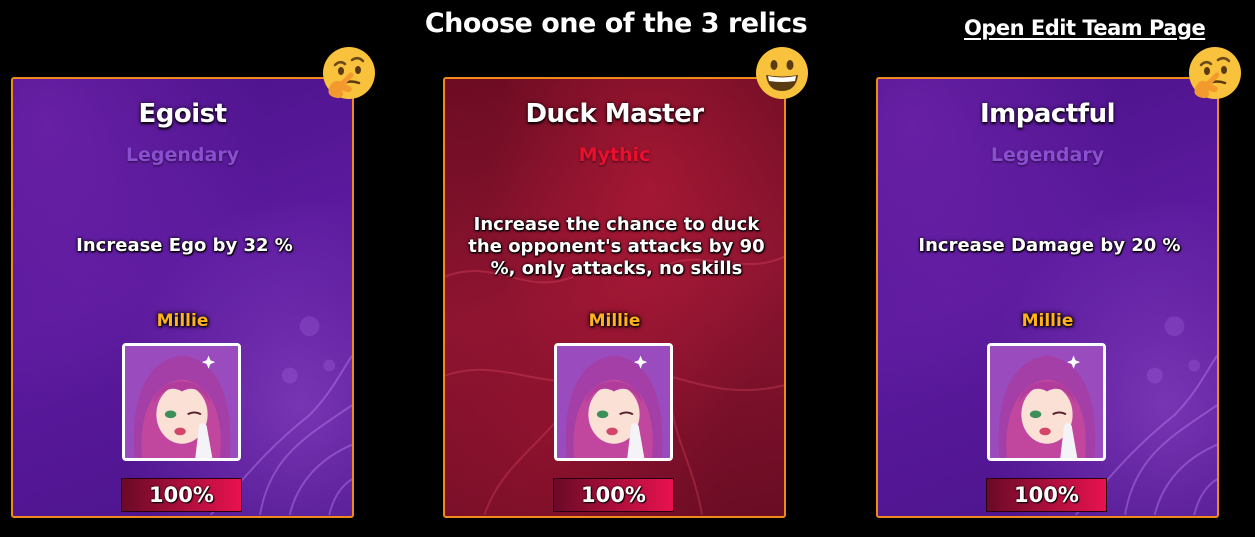 The height and width of the screenshot is (537, 1255). I want to click on relic-description: Increase Damage by 20 %, so click(1049, 245).